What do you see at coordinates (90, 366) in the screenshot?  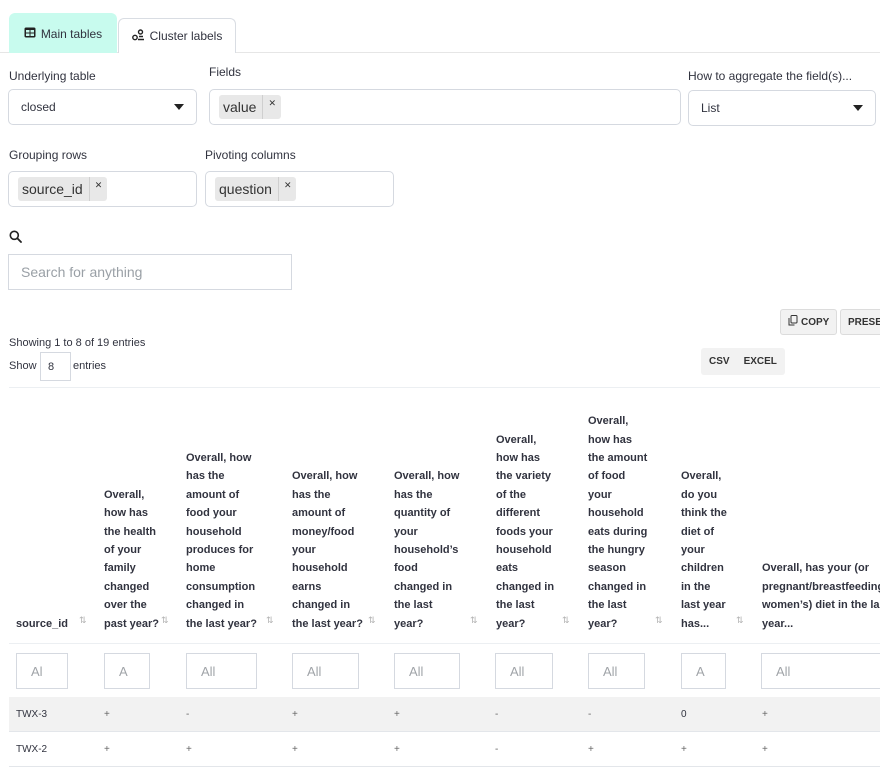 I see `entries-label: entries` at bounding box center [90, 366].